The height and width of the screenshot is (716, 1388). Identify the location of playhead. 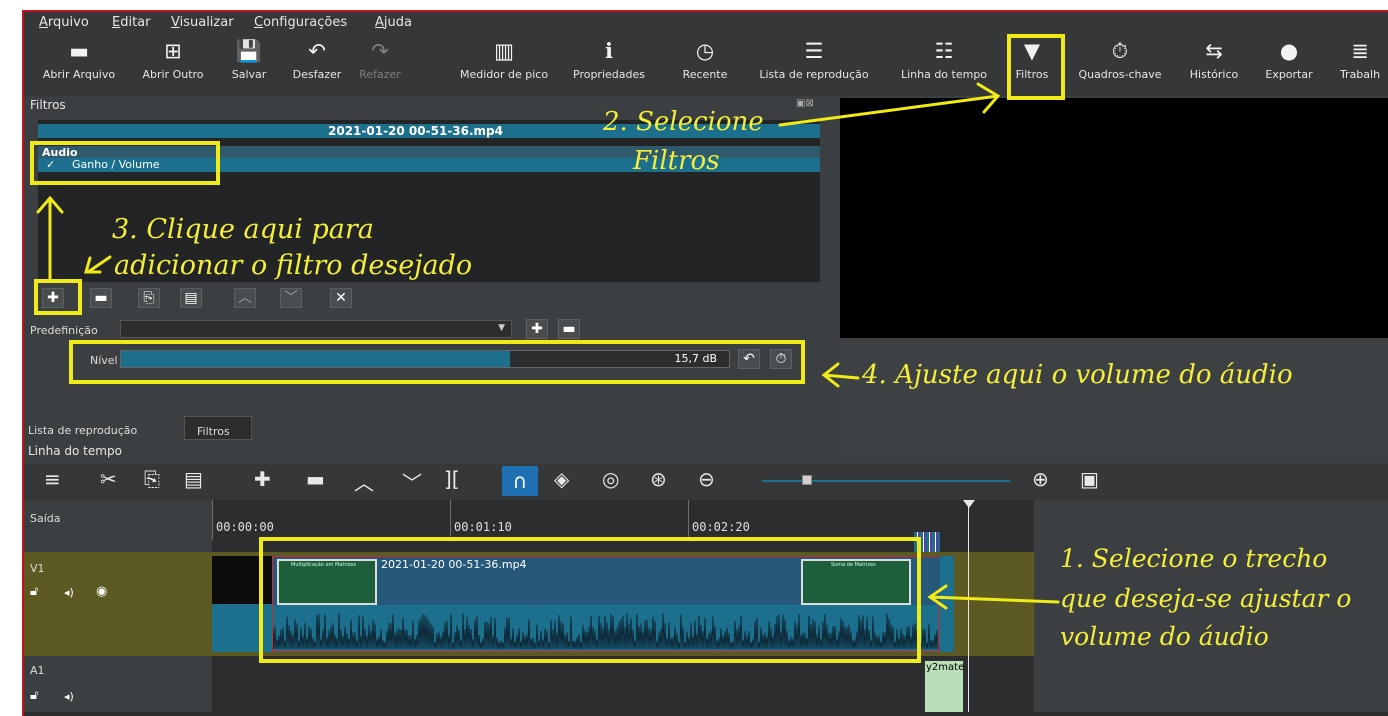
(968, 608).